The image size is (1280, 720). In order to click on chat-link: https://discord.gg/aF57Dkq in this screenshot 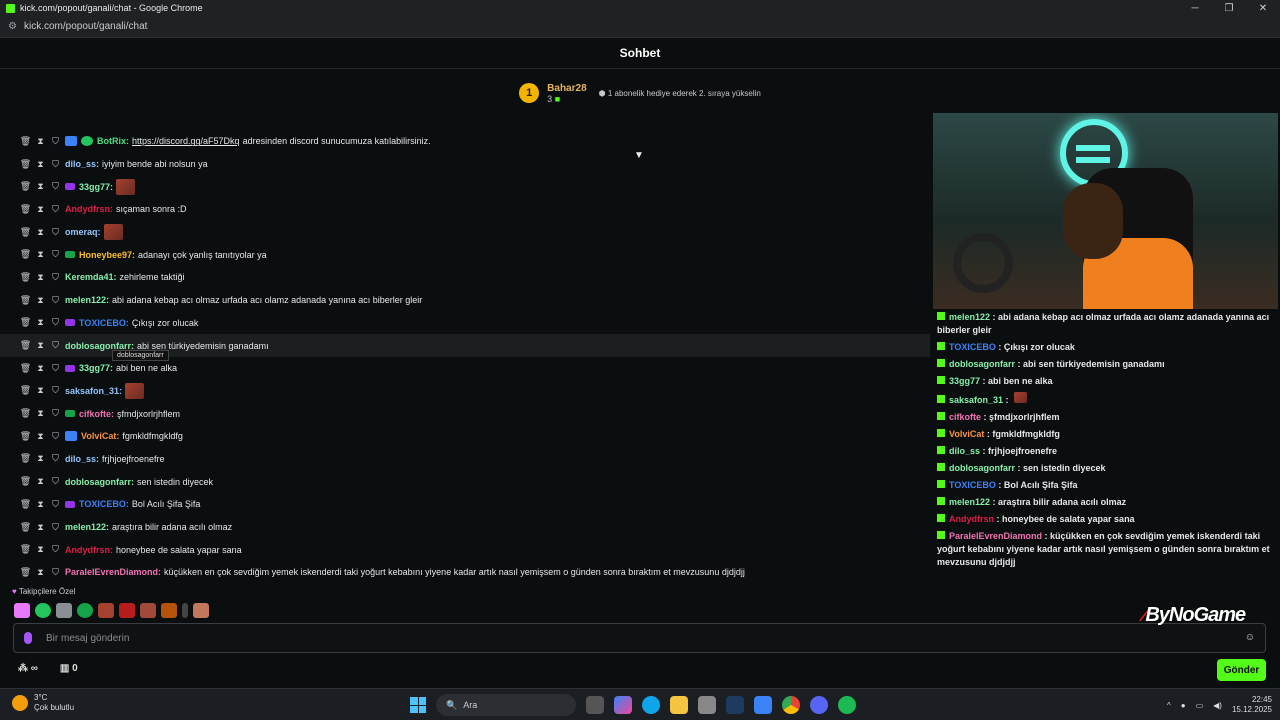, I will do `click(186, 141)`.